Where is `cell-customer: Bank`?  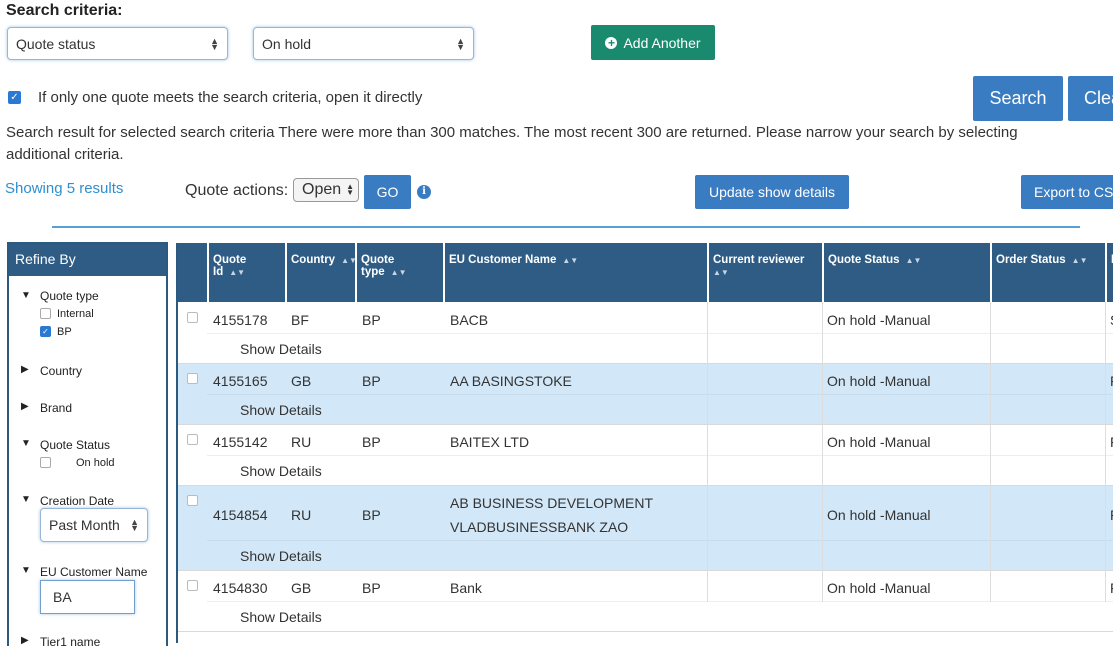
cell-customer: Bank is located at coordinates (466, 588).